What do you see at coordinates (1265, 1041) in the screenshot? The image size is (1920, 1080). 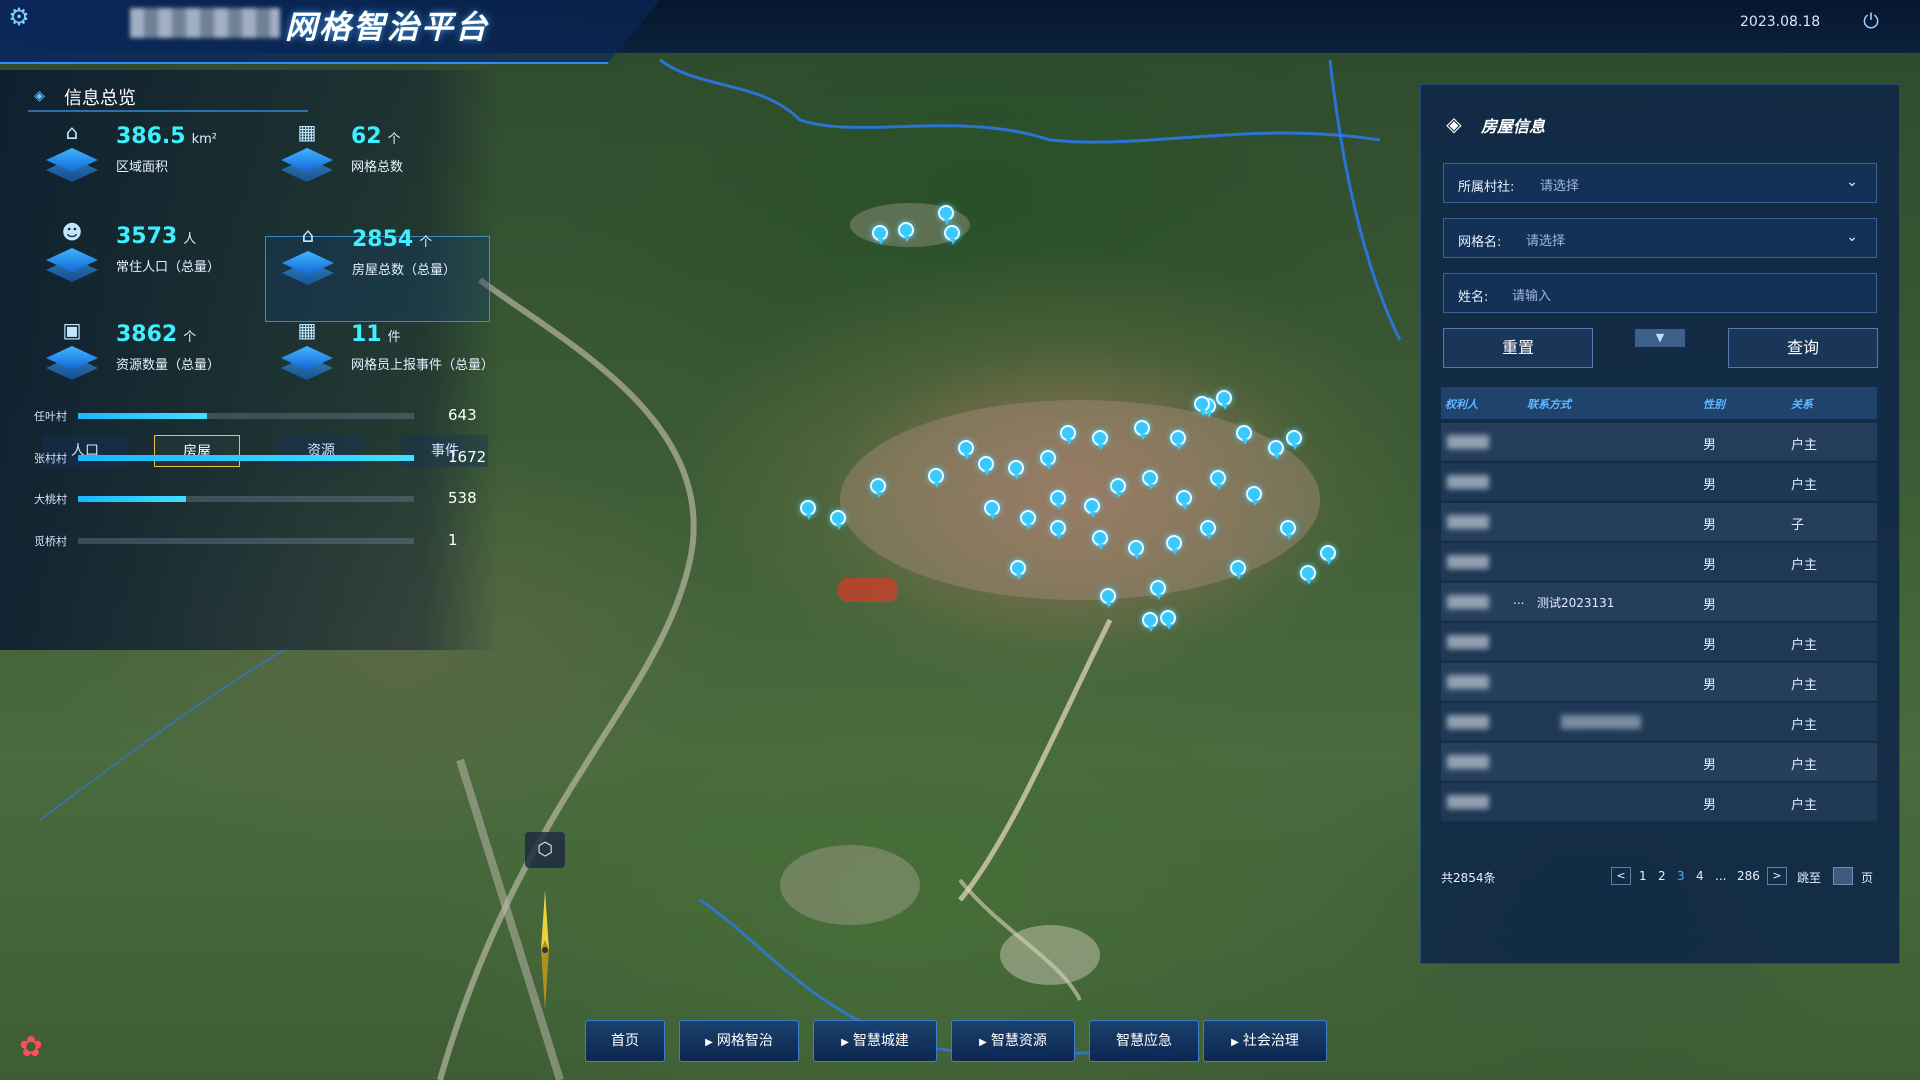 I see `nav-social-governance: ▶ 社会治理` at bounding box center [1265, 1041].